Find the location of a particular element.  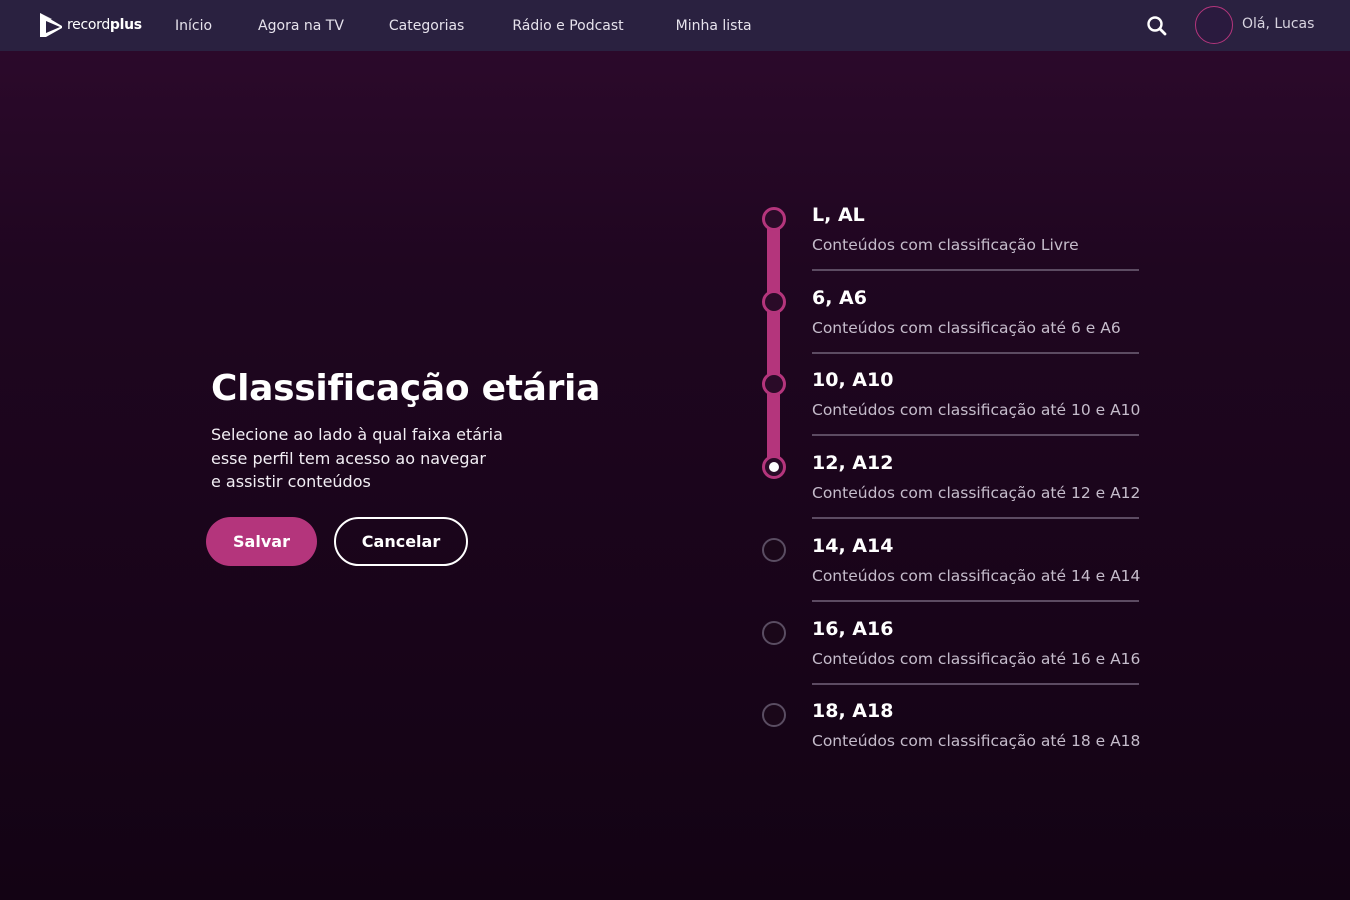

rating-label: 18, A18 is located at coordinates (853, 711).